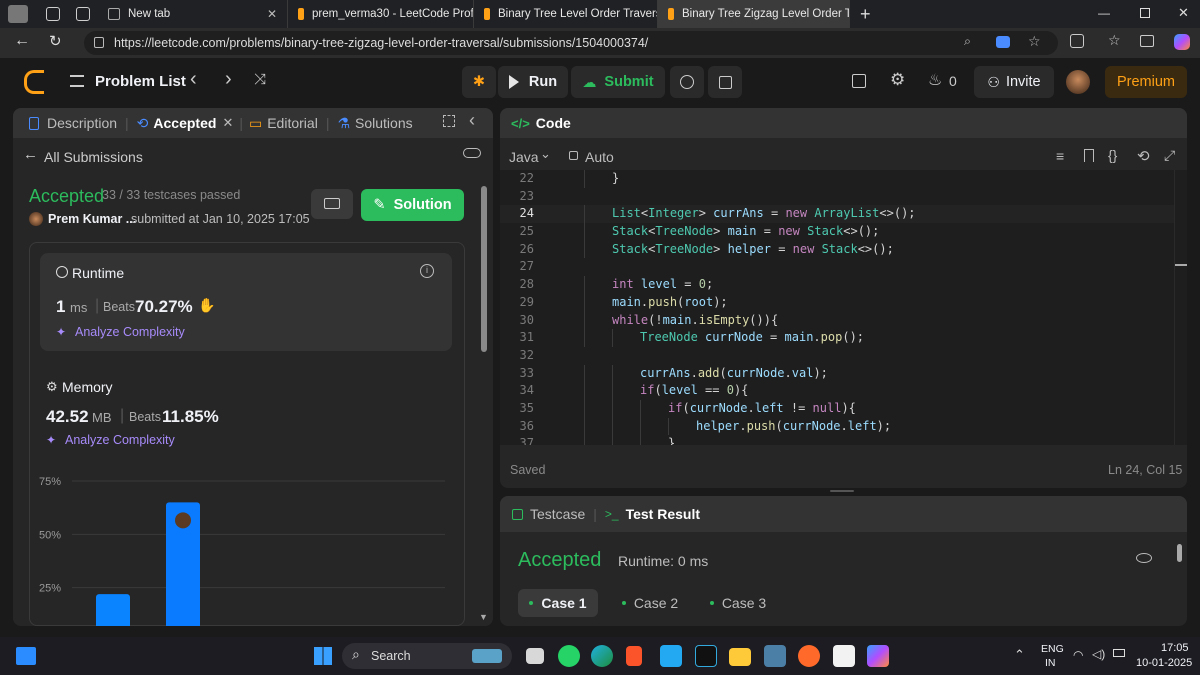 This screenshot has height=675, width=1200. Describe the element at coordinates (193, 79) in the screenshot. I see `prev-problem-icon: ‹` at that location.